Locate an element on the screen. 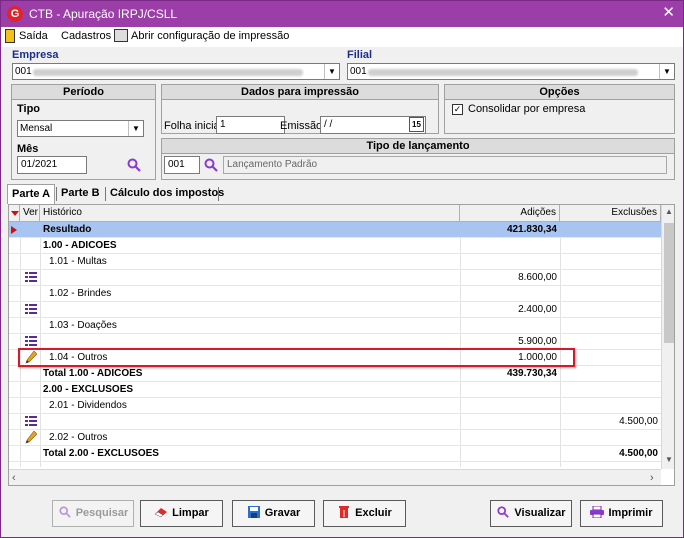  empresa-code: 001 is located at coordinates (23, 71).